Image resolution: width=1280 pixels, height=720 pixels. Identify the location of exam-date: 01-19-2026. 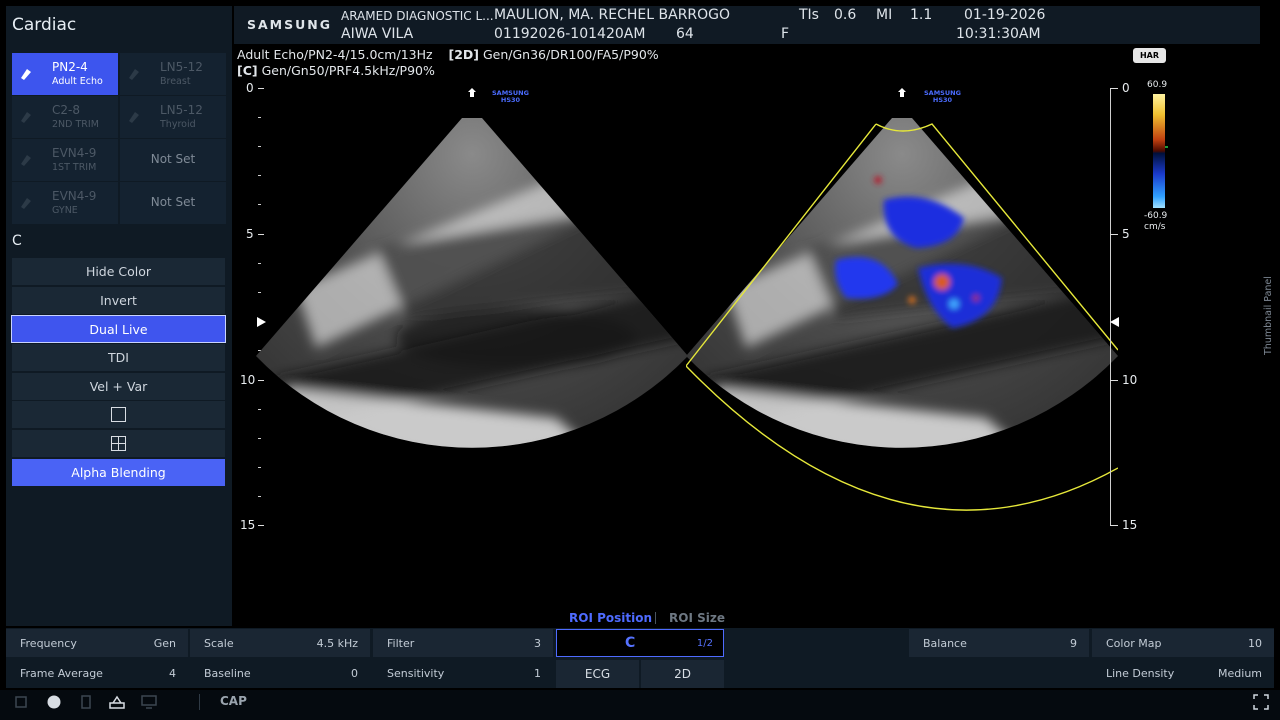
(1005, 15).